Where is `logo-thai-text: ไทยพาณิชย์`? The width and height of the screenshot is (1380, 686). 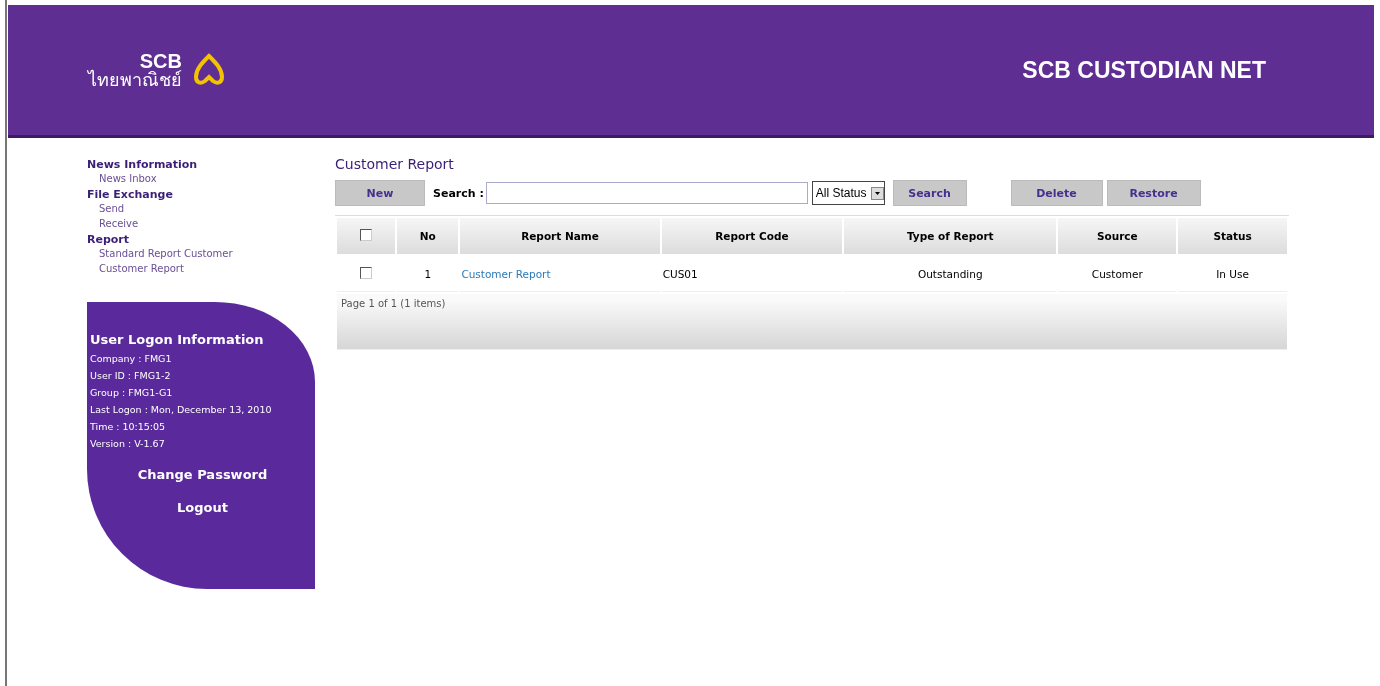
logo-thai-text: ไทยพาณิชย์ is located at coordinates (135, 80).